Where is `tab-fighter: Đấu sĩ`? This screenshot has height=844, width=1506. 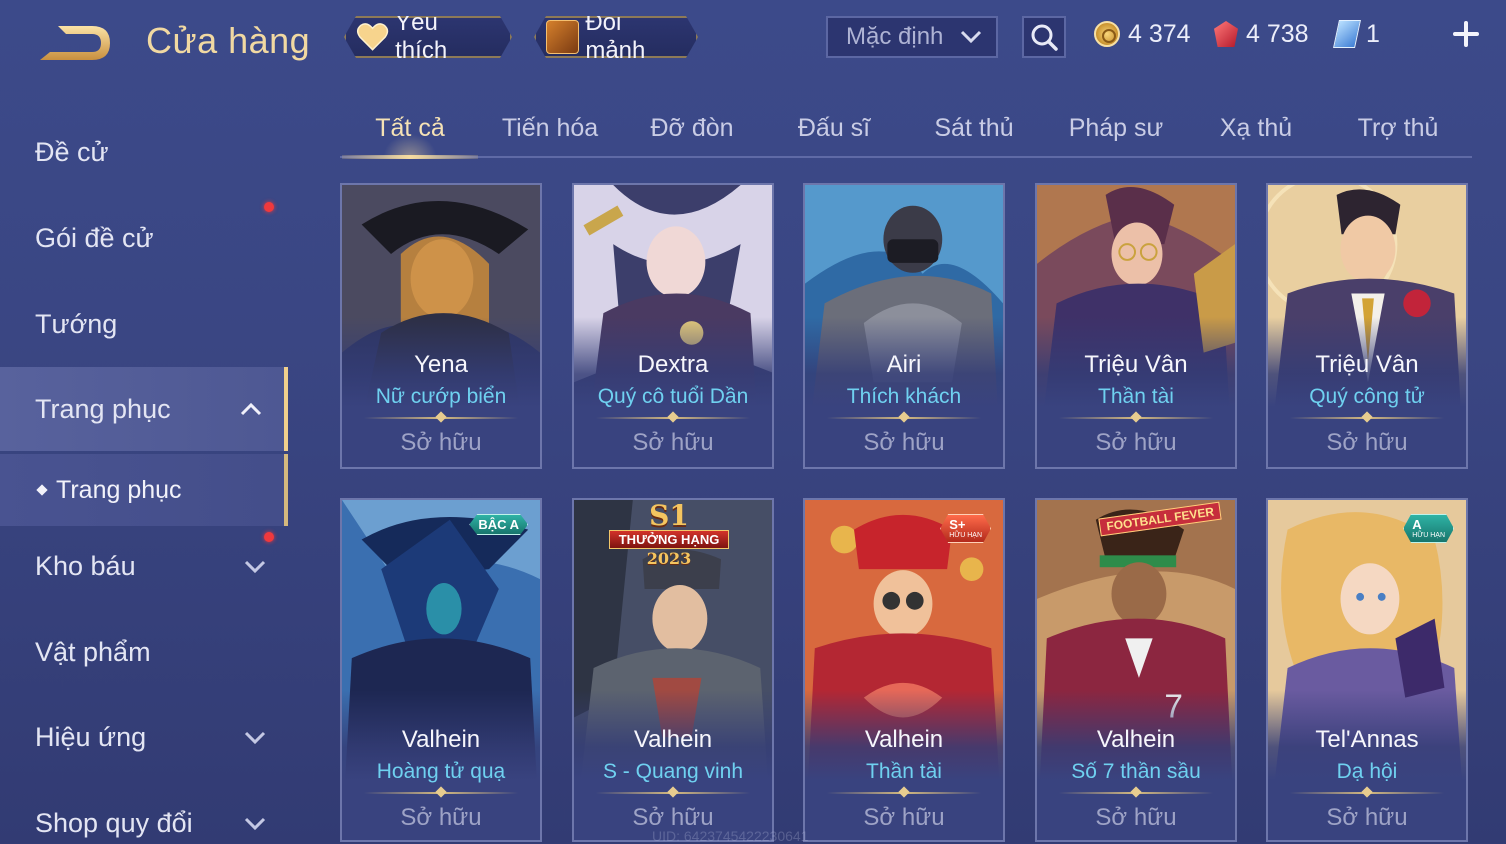 tab-fighter: Đấu sĩ is located at coordinates (834, 128).